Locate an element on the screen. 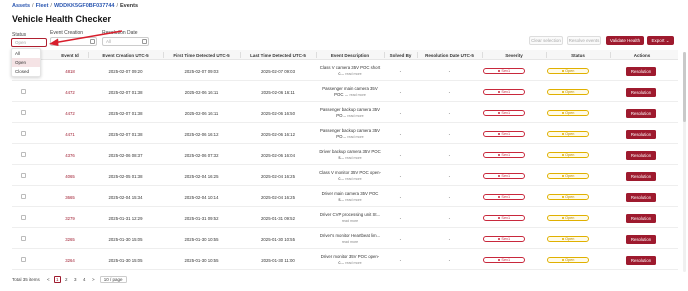 The height and width of the screenshot is (291, 688). breadcrumb-events: Events is located at coordinates (129, 6).